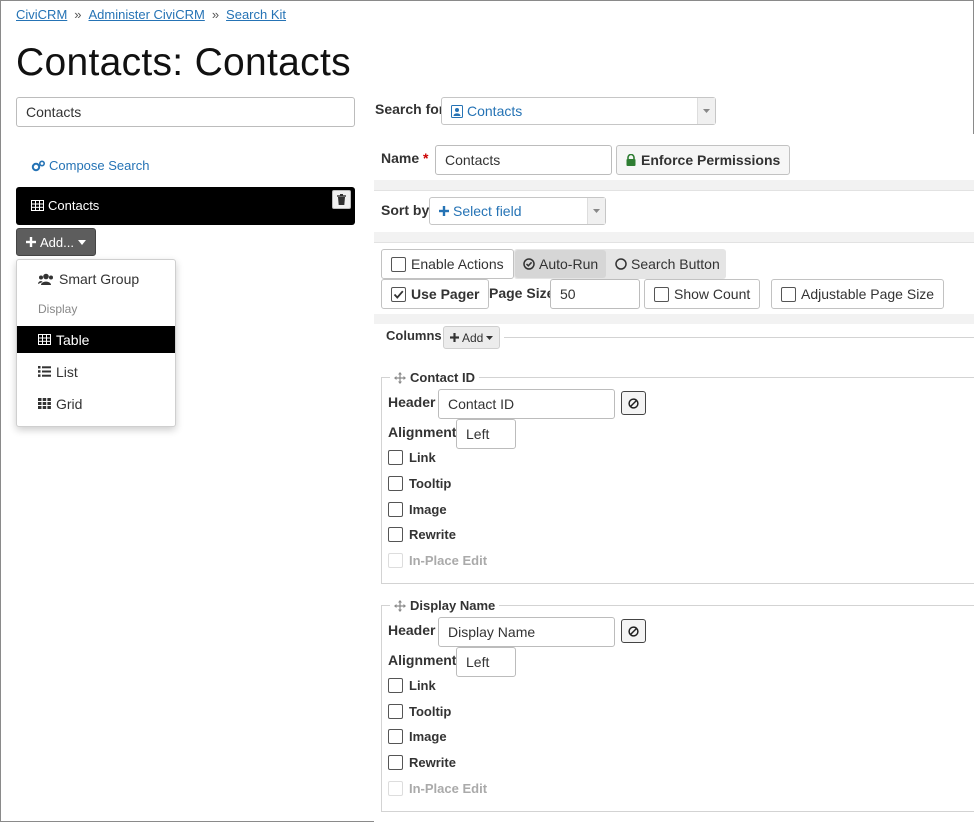  What do you see at coordinates (74, 205) in the screenshot?
I see `display-tab-label: Contacts` at bounding box center [74, 205].